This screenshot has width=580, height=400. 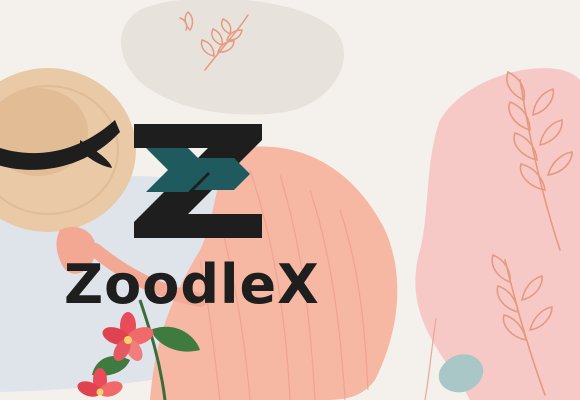 What do you see at coordinates (192, 284) in the screenshot?
I see `brand-name: ZoodleX` at bounding box center [192, 284].